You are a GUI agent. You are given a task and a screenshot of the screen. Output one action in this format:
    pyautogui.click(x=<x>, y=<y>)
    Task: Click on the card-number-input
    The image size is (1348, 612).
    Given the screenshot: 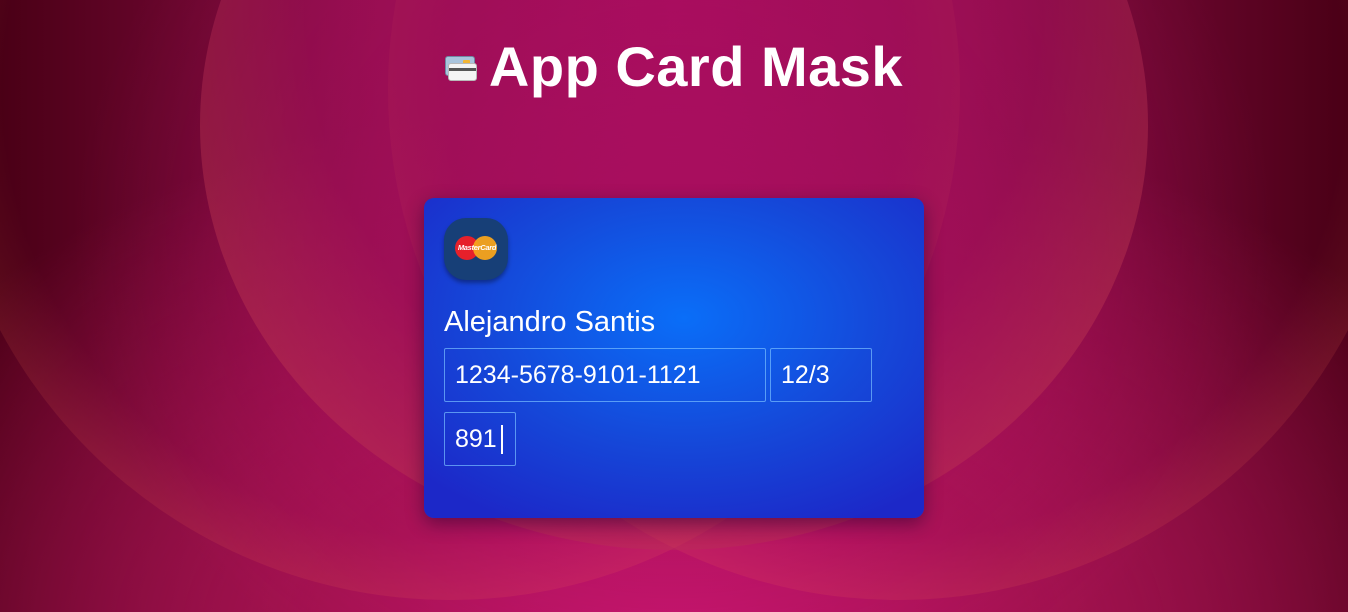 What is the action you would take?
    pyautogui.click(x=605, y=375)
    